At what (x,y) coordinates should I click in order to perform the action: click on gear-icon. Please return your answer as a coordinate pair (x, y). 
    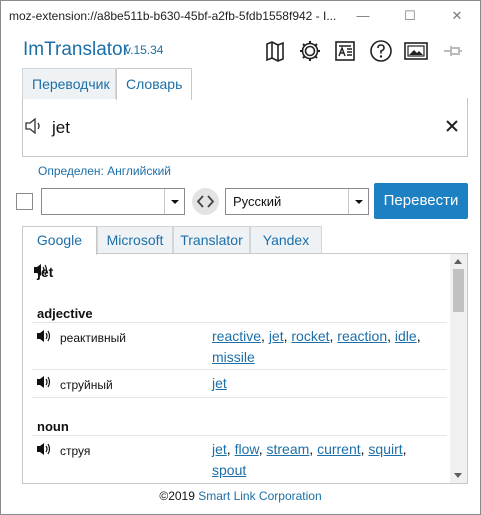
    Looking at the image, I should click on (310, 51).